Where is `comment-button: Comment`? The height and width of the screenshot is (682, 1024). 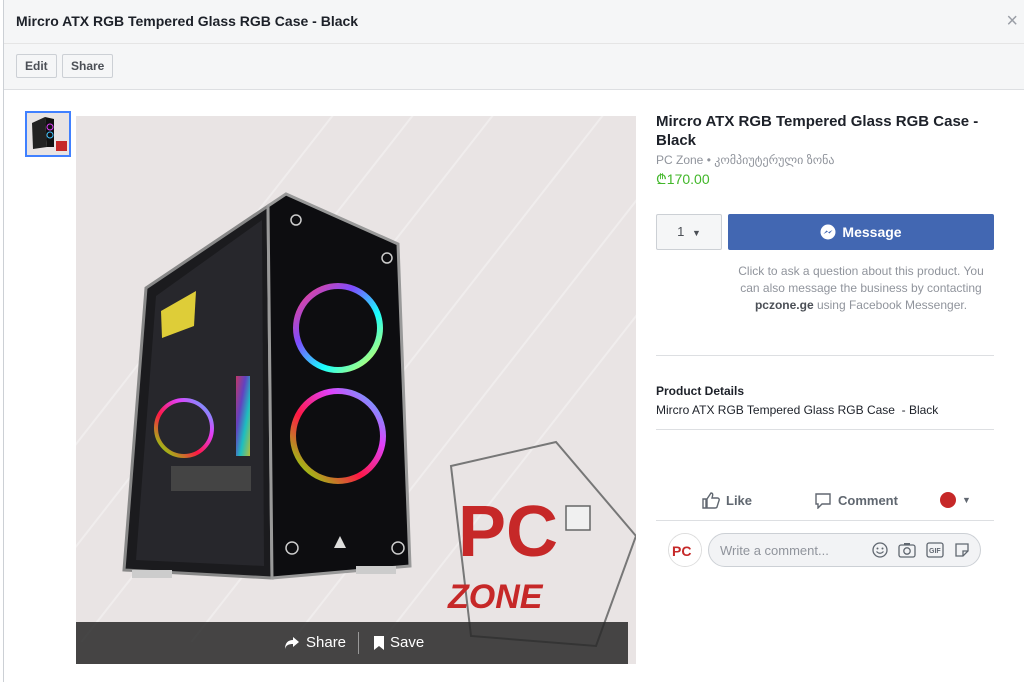 comment-button: Comment is located at coordinates (856, 500).